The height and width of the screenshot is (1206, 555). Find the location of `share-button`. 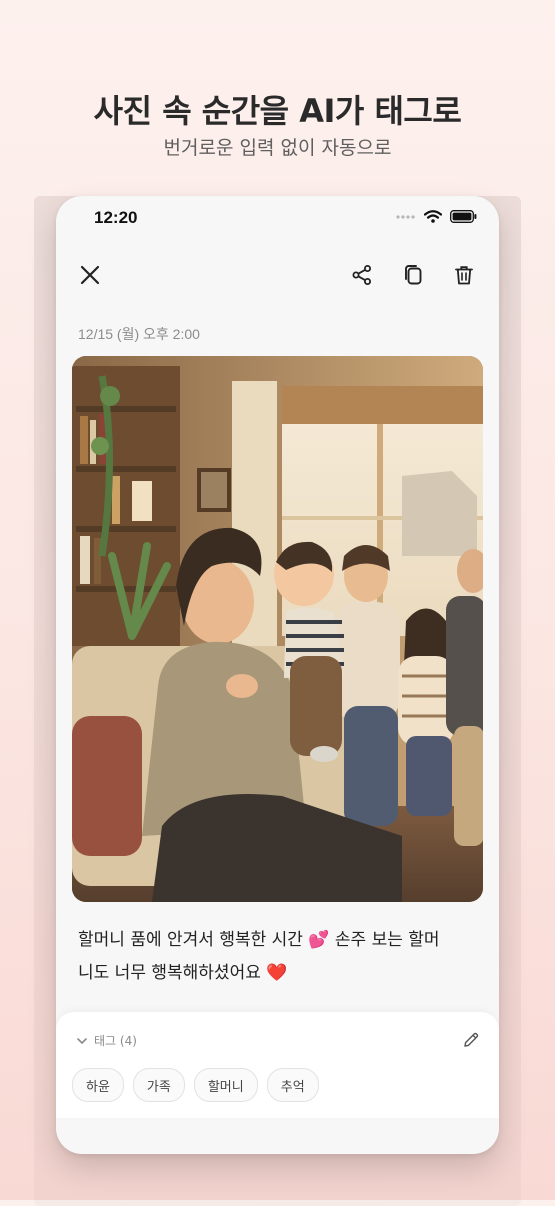

share-button is located at coordinates (362, 275).